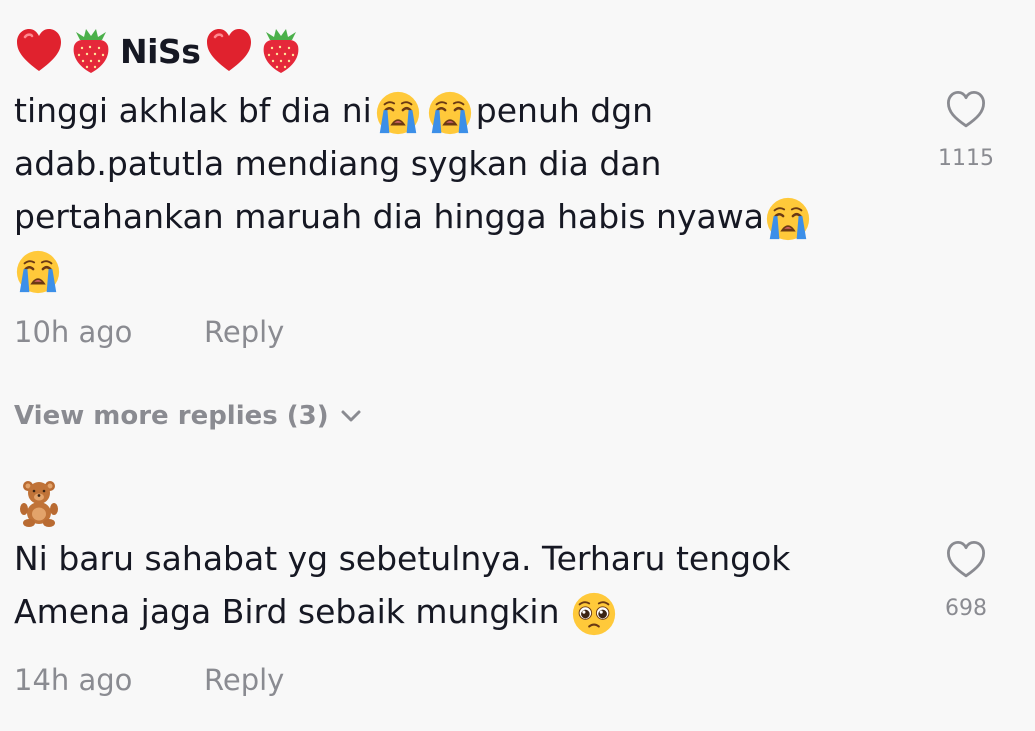 This screenshot has height=731, width=1035. What do you see at coordinates (966, 608) in the screenshot?
I see `like-count: 698` at bounding box center [966, 608].